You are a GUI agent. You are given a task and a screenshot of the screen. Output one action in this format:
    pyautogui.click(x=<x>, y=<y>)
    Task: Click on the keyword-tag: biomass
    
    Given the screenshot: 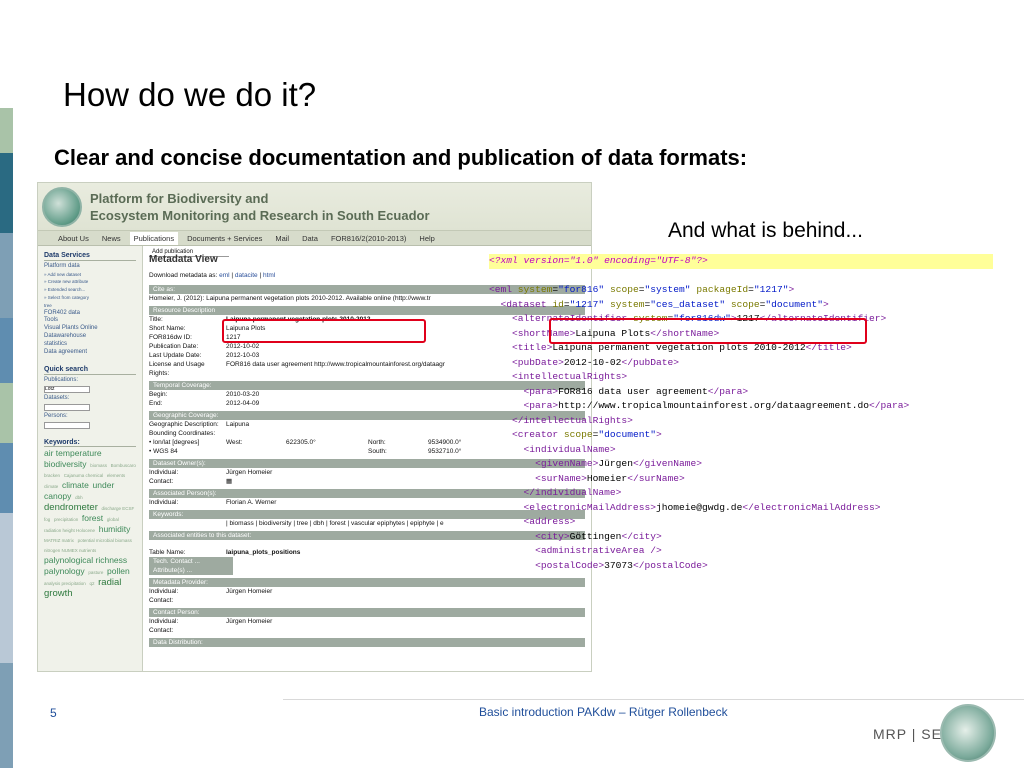 What is the action you would take?
    pyautogui.click(x=98, y=465)
    